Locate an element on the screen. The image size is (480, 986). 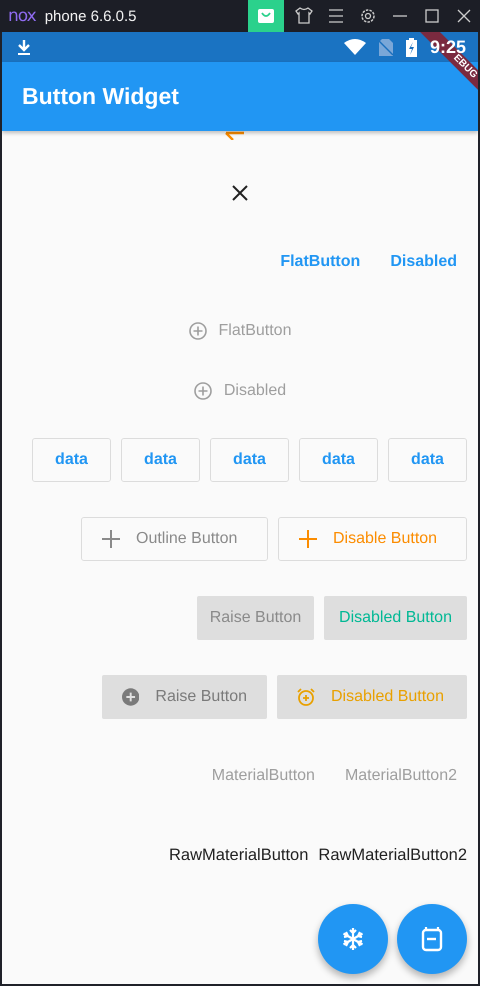
back-arrow-icon is located at coordinates (235, 135).